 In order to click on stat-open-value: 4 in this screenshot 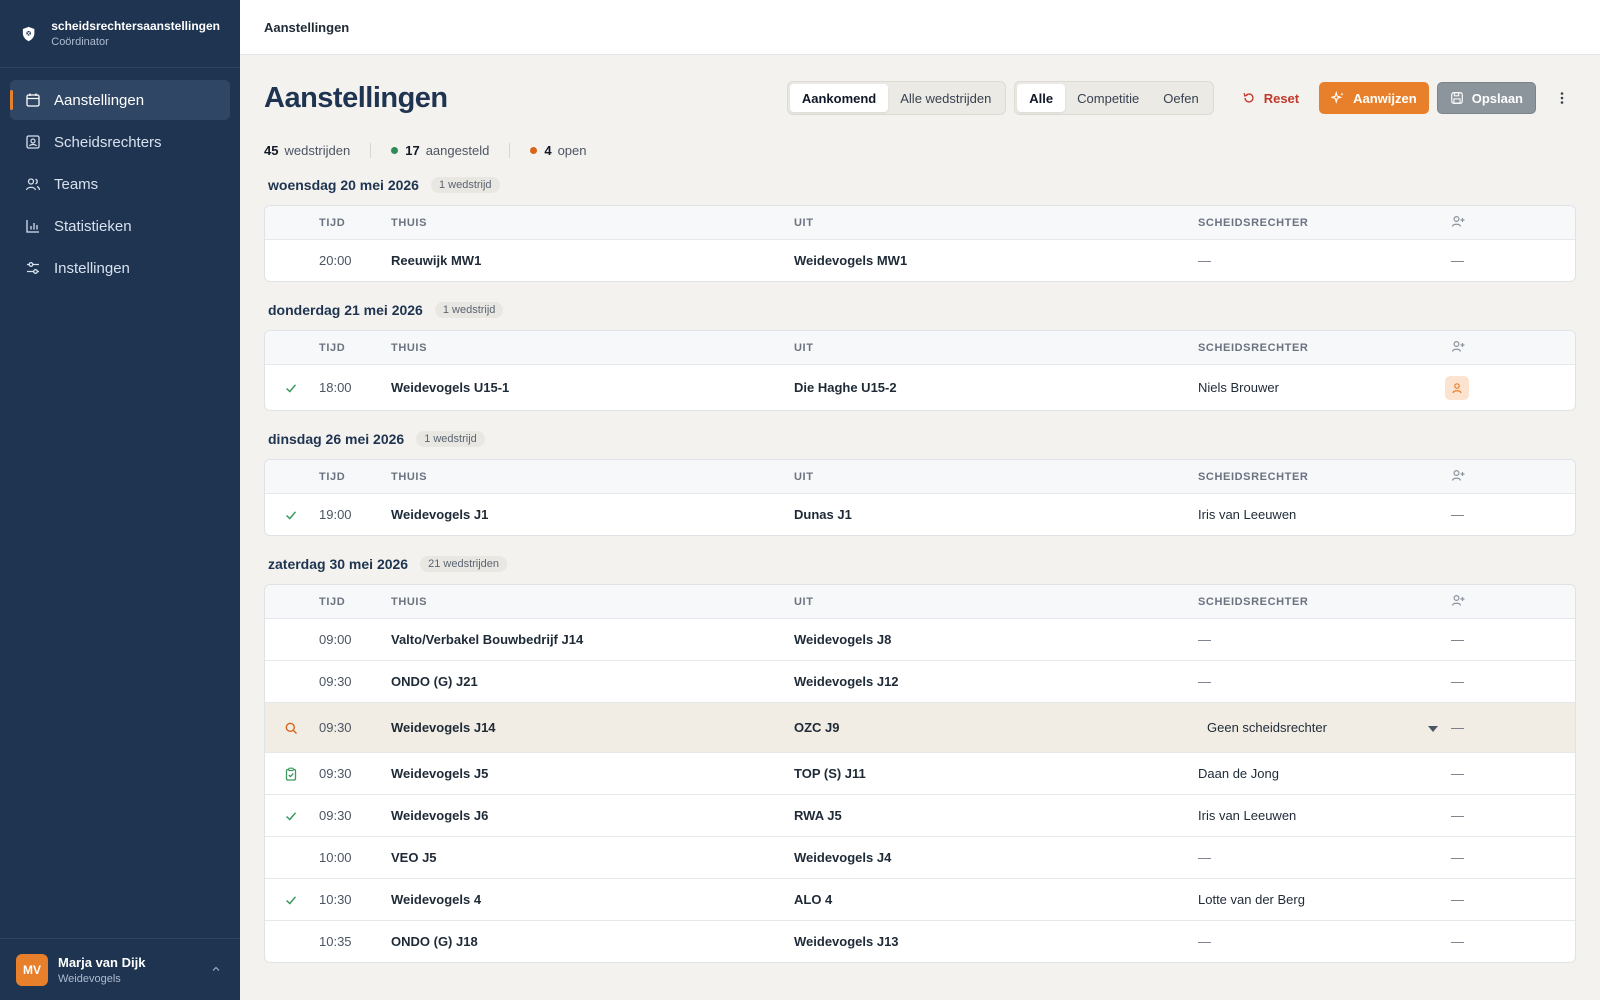, I will do `click(548, 150)`.